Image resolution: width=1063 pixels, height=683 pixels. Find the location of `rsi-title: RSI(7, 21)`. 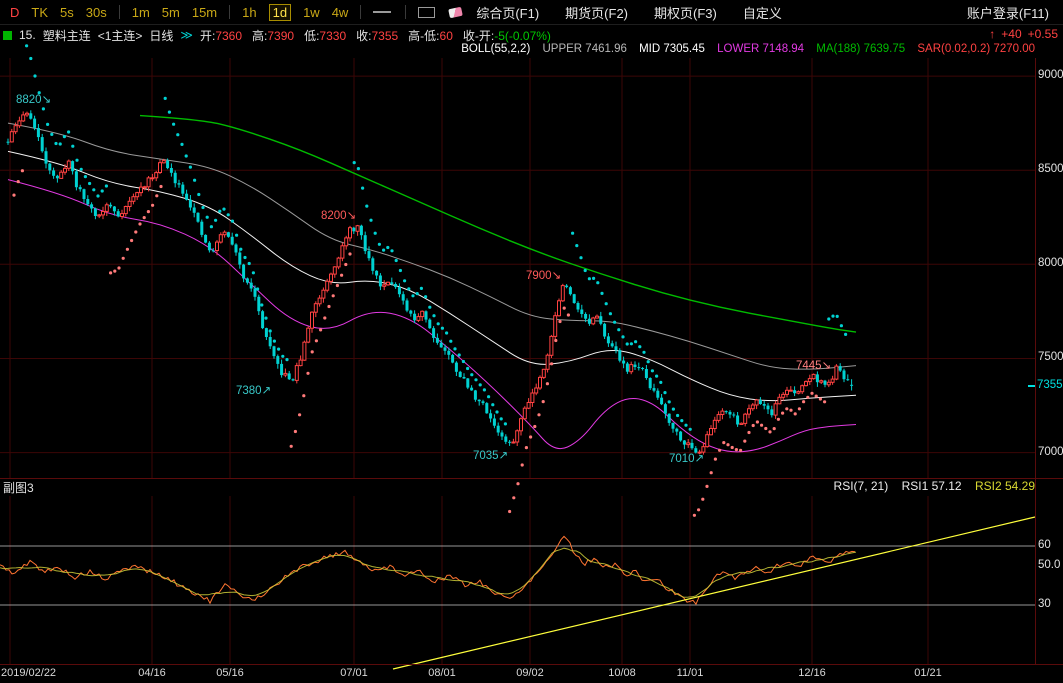

rsi-title: RSI(7, 21) is located at coordinates (861, 486).